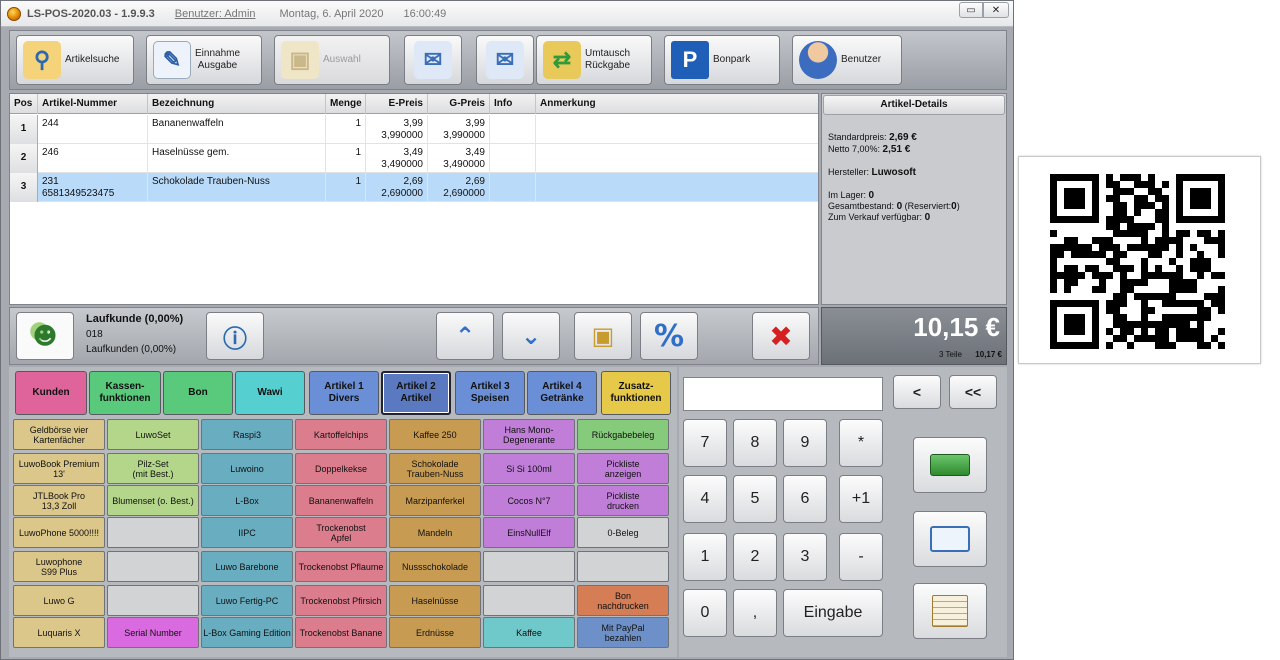 This screenshot has width=1280, height=660. I want to click on selection-button: ▣ Auswahl, so click(332, 60).